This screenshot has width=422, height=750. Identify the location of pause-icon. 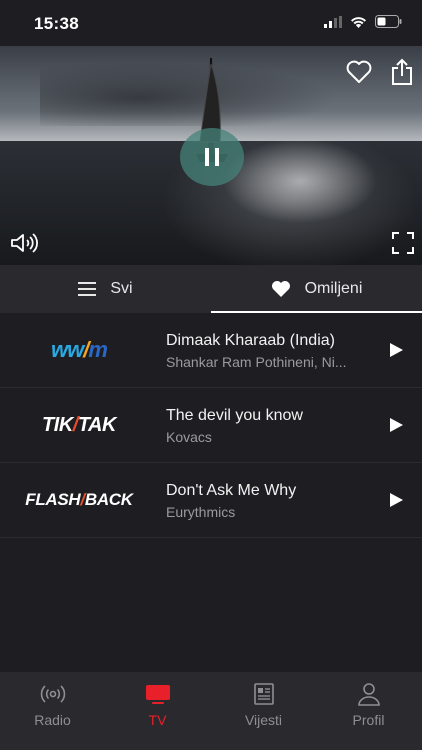
(212, 157).